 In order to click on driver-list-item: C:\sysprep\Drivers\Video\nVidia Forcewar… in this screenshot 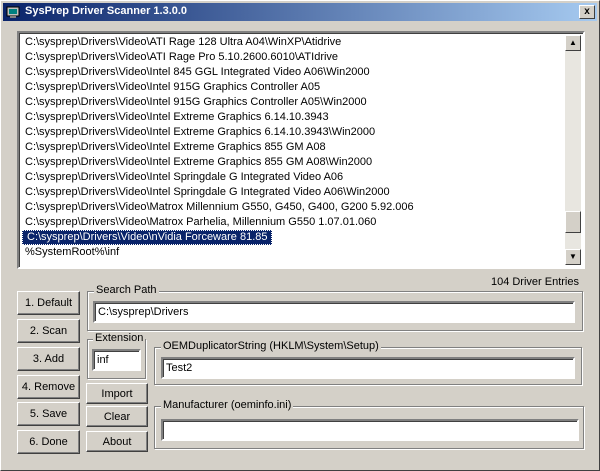, I will do `click(294, 237)`.